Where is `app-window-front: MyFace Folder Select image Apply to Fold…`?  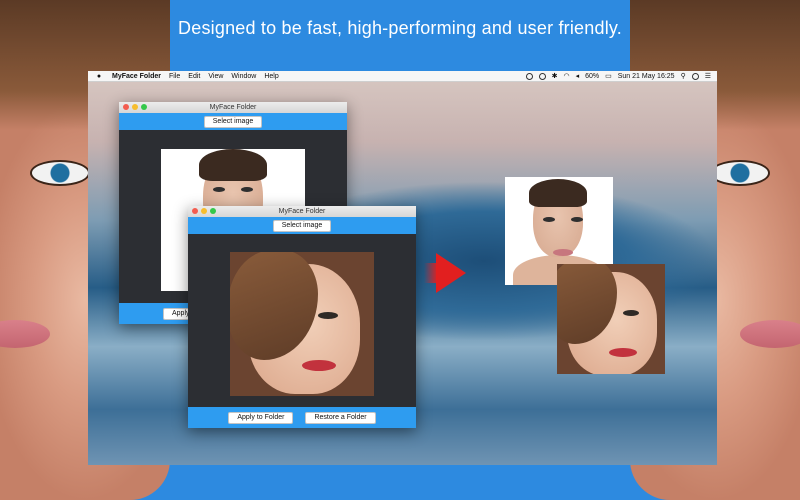 app-window-front: MyFace Folder Select image Apply to Fold… is located at coordinates (302, 317).